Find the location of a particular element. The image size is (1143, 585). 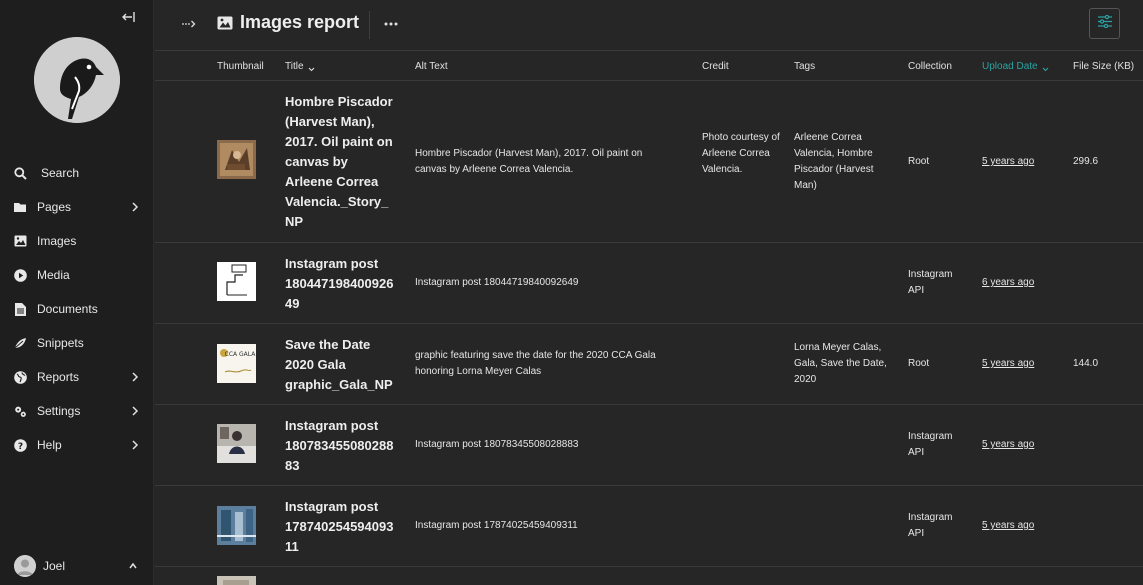

sidebar-item-reports: Reports is located at coordinates (77, 377).